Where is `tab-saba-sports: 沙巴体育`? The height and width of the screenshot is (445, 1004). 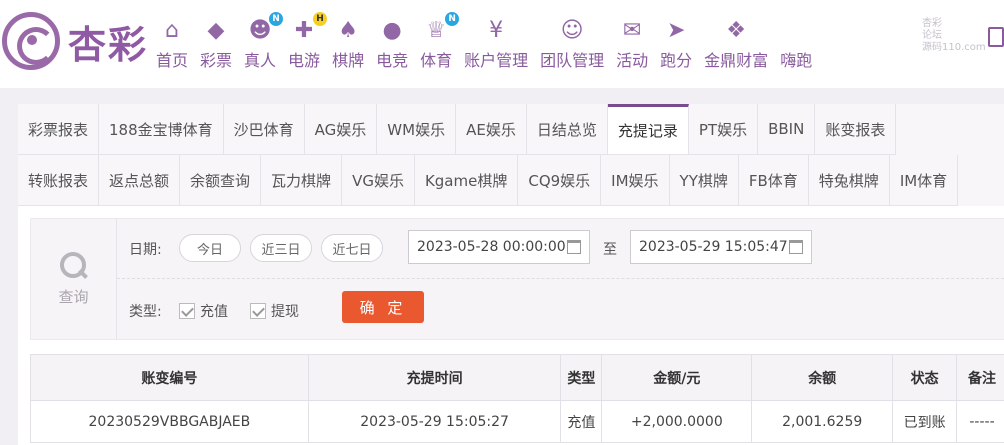 tab-saba-sports: 沙巴体育 is located at coordinates (264, 129).